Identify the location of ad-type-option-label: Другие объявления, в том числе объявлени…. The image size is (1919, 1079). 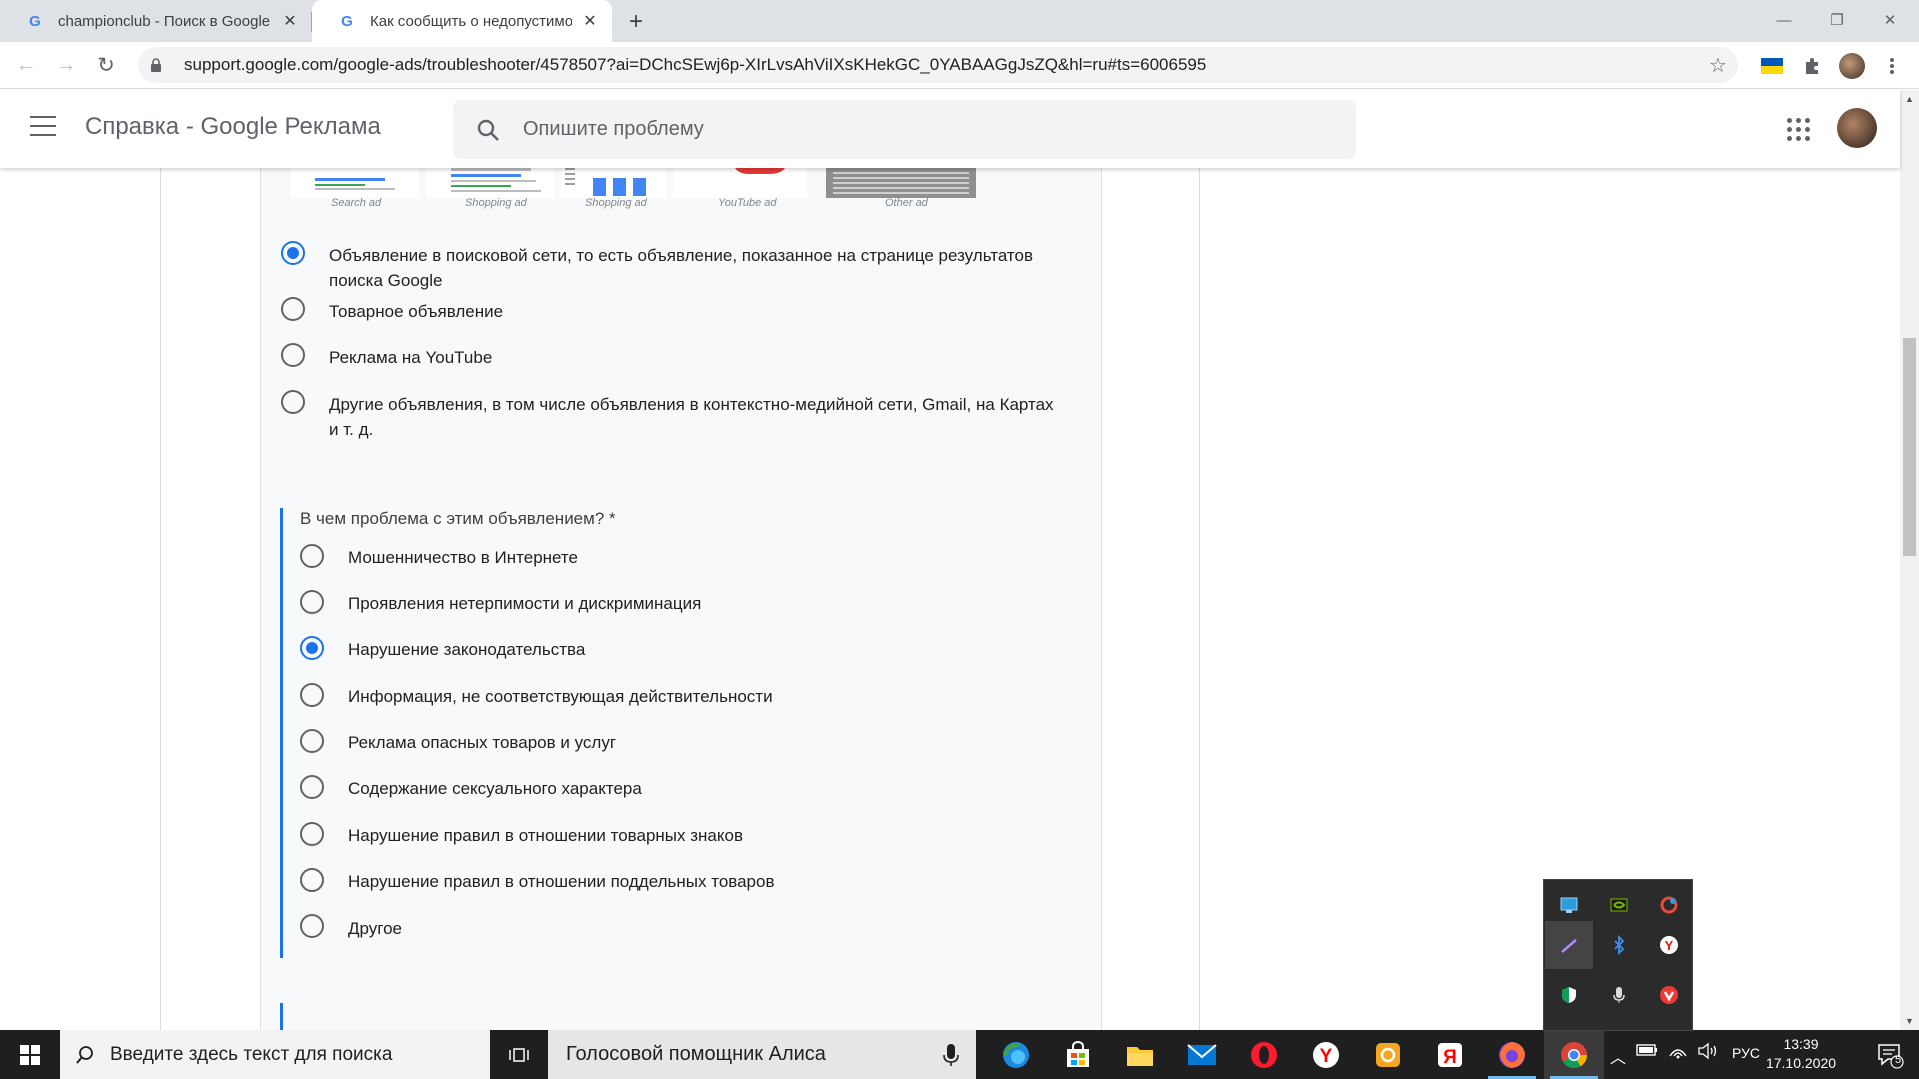
(714, 417).